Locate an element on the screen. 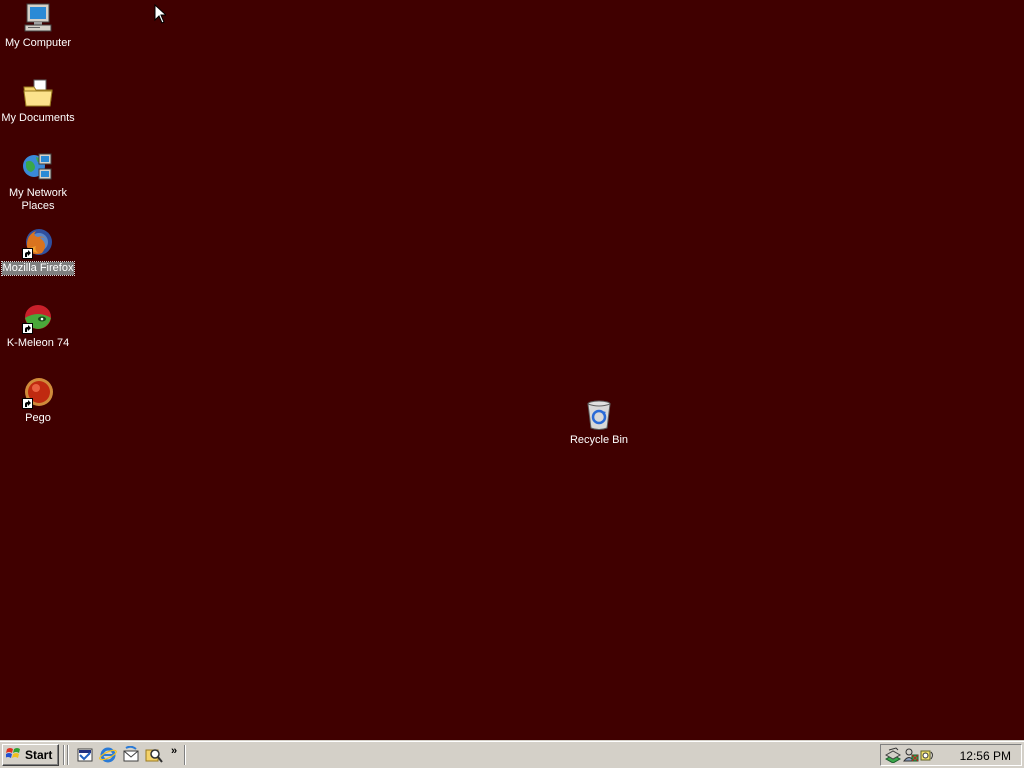 The width and height of the screenshot is (1024, 769). desktop-icon-my-documents: My Documents is located at coordinates (38, 101).